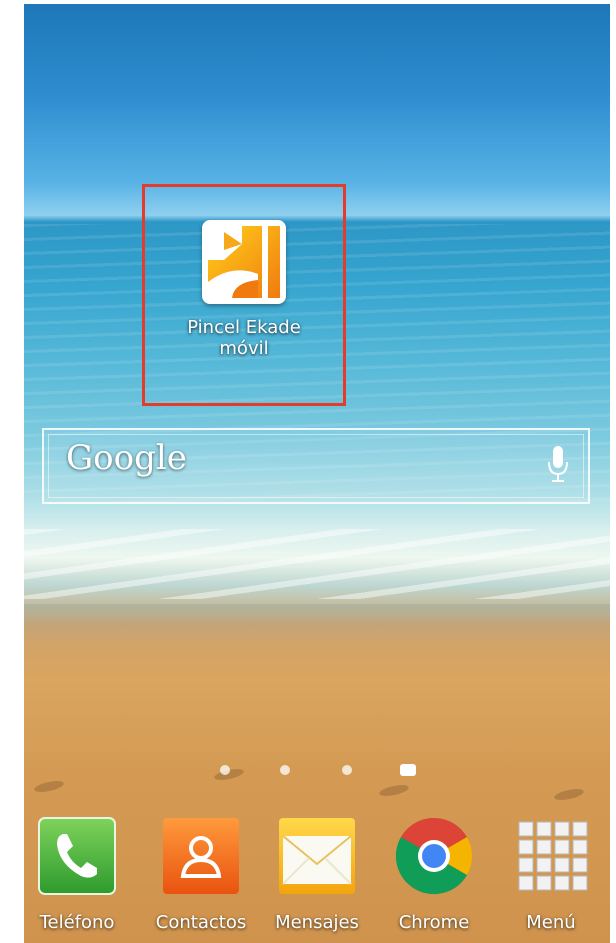 The width and height of the screenshot is (616, 943). I want to click on dock-item-messages: Mensajes, so click(317, 874).